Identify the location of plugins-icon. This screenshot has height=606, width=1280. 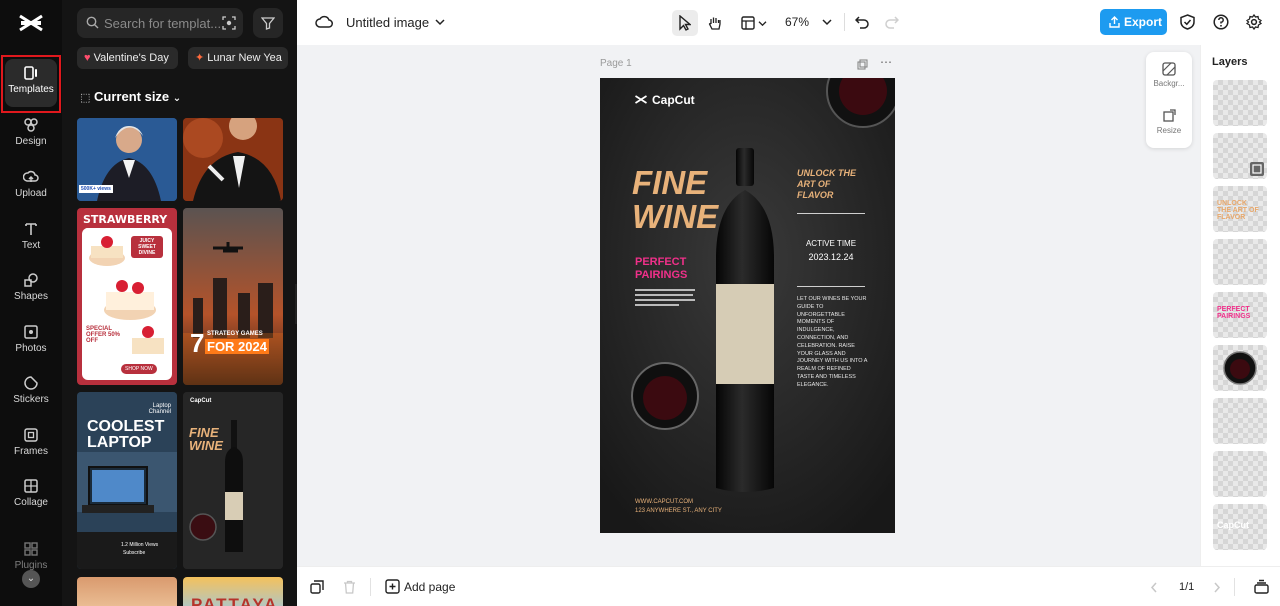
(31, 549).